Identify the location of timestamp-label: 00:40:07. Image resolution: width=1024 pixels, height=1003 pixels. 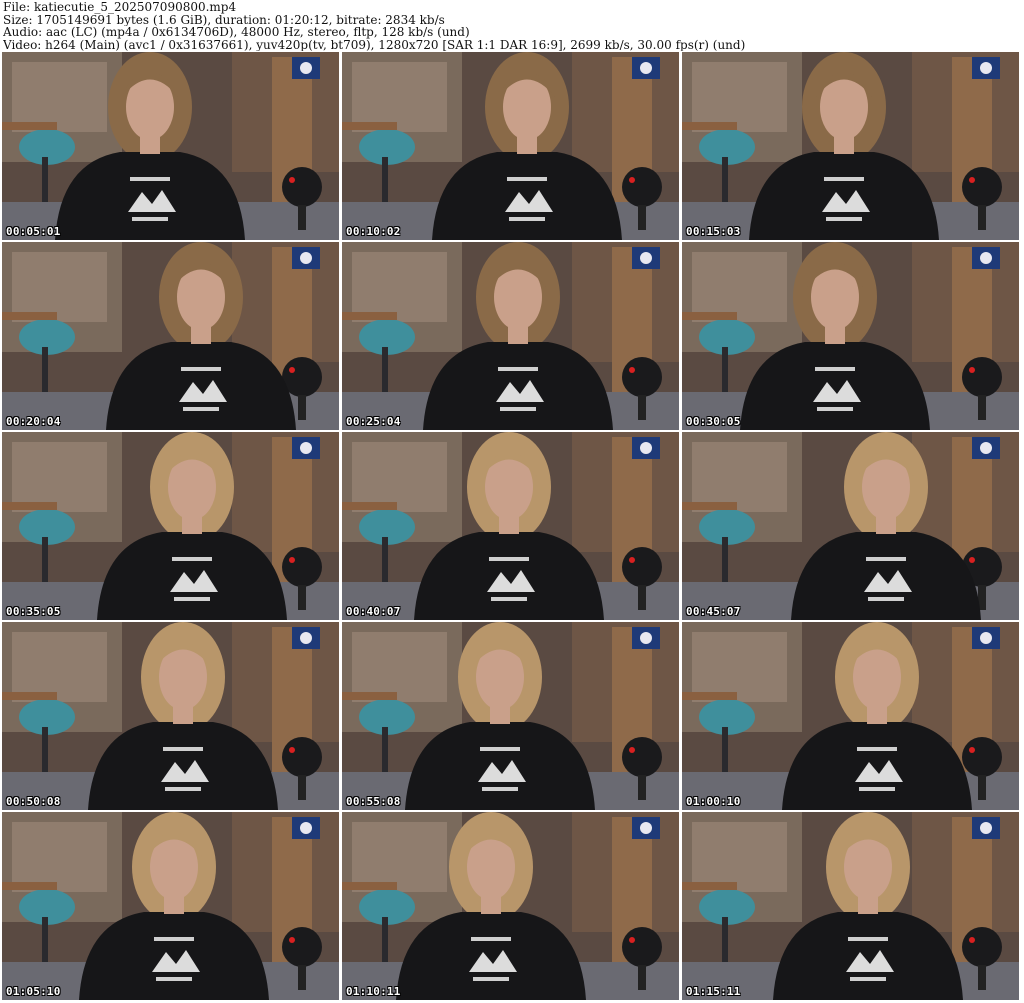
(373, 611).